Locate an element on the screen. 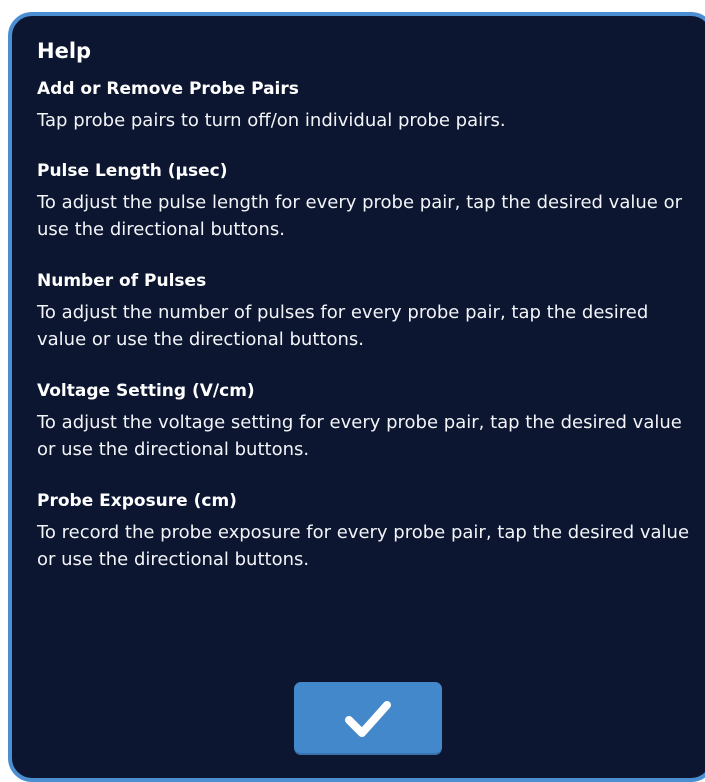  confirm-button is located at coordinates (368, 718).